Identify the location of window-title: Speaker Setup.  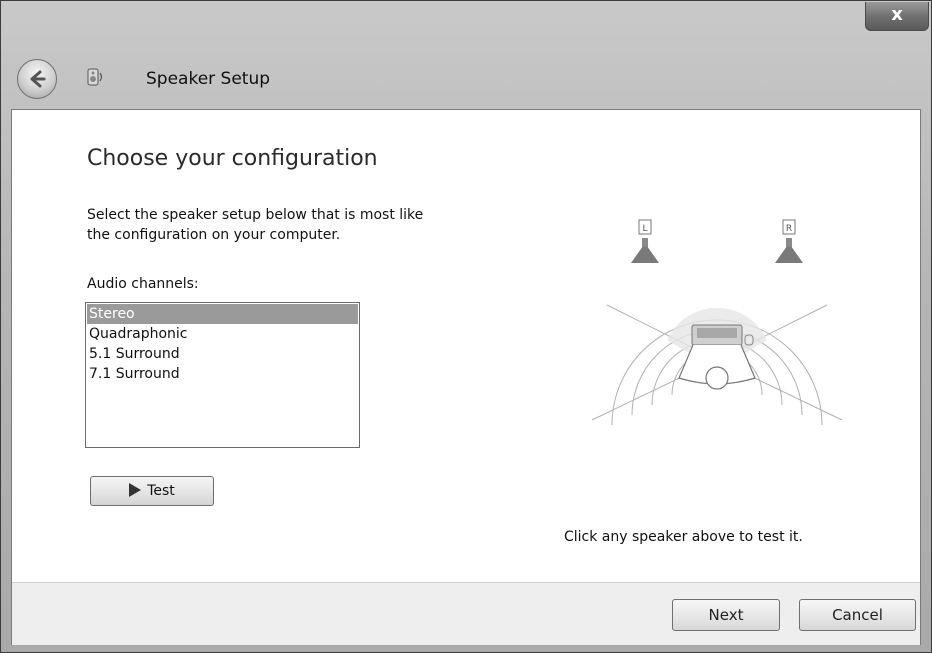
(208, 79).